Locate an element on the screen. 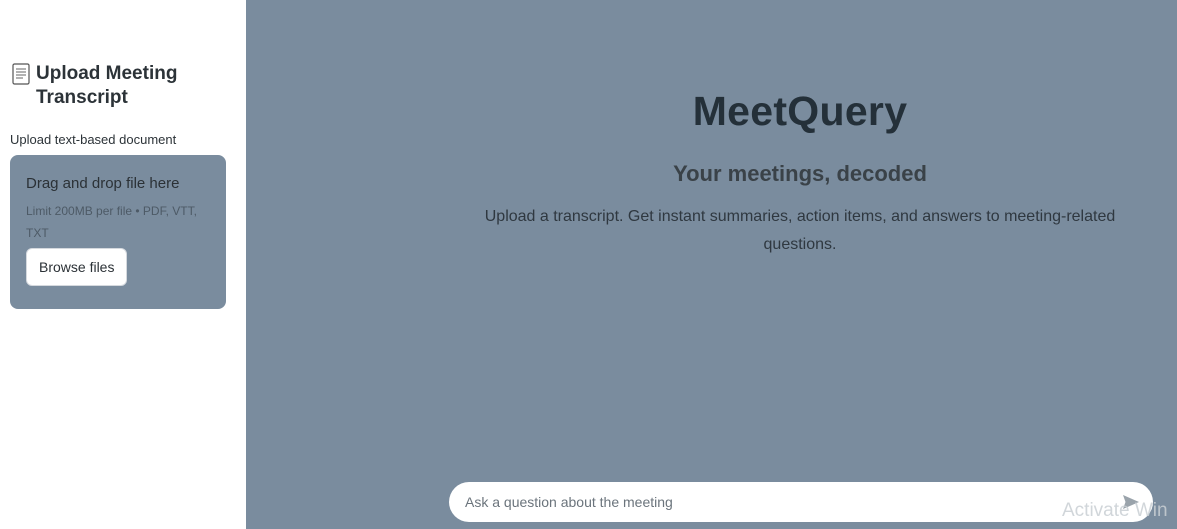 This screenshot has height=529, width=1177. sidebar-title: Upload Meeting Transcript is located at coordinates (123, 86).